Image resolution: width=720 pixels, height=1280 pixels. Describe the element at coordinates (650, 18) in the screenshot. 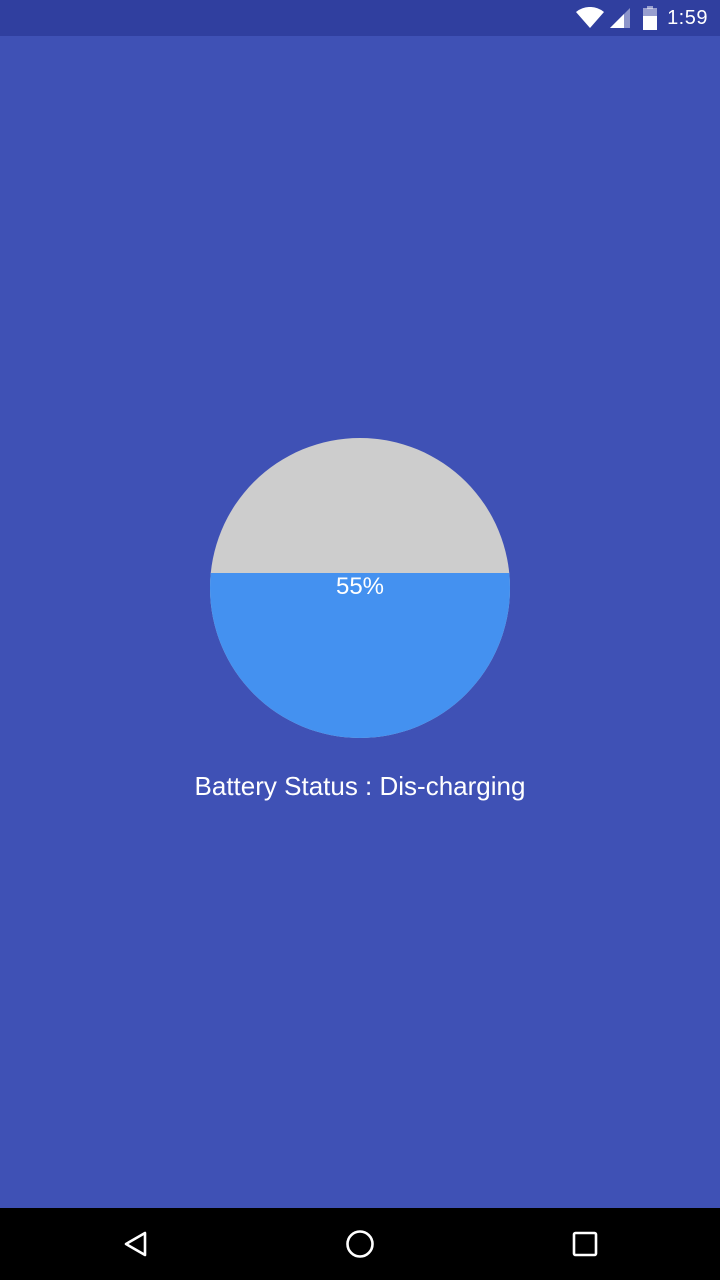

I see `battery-icon` at that location.